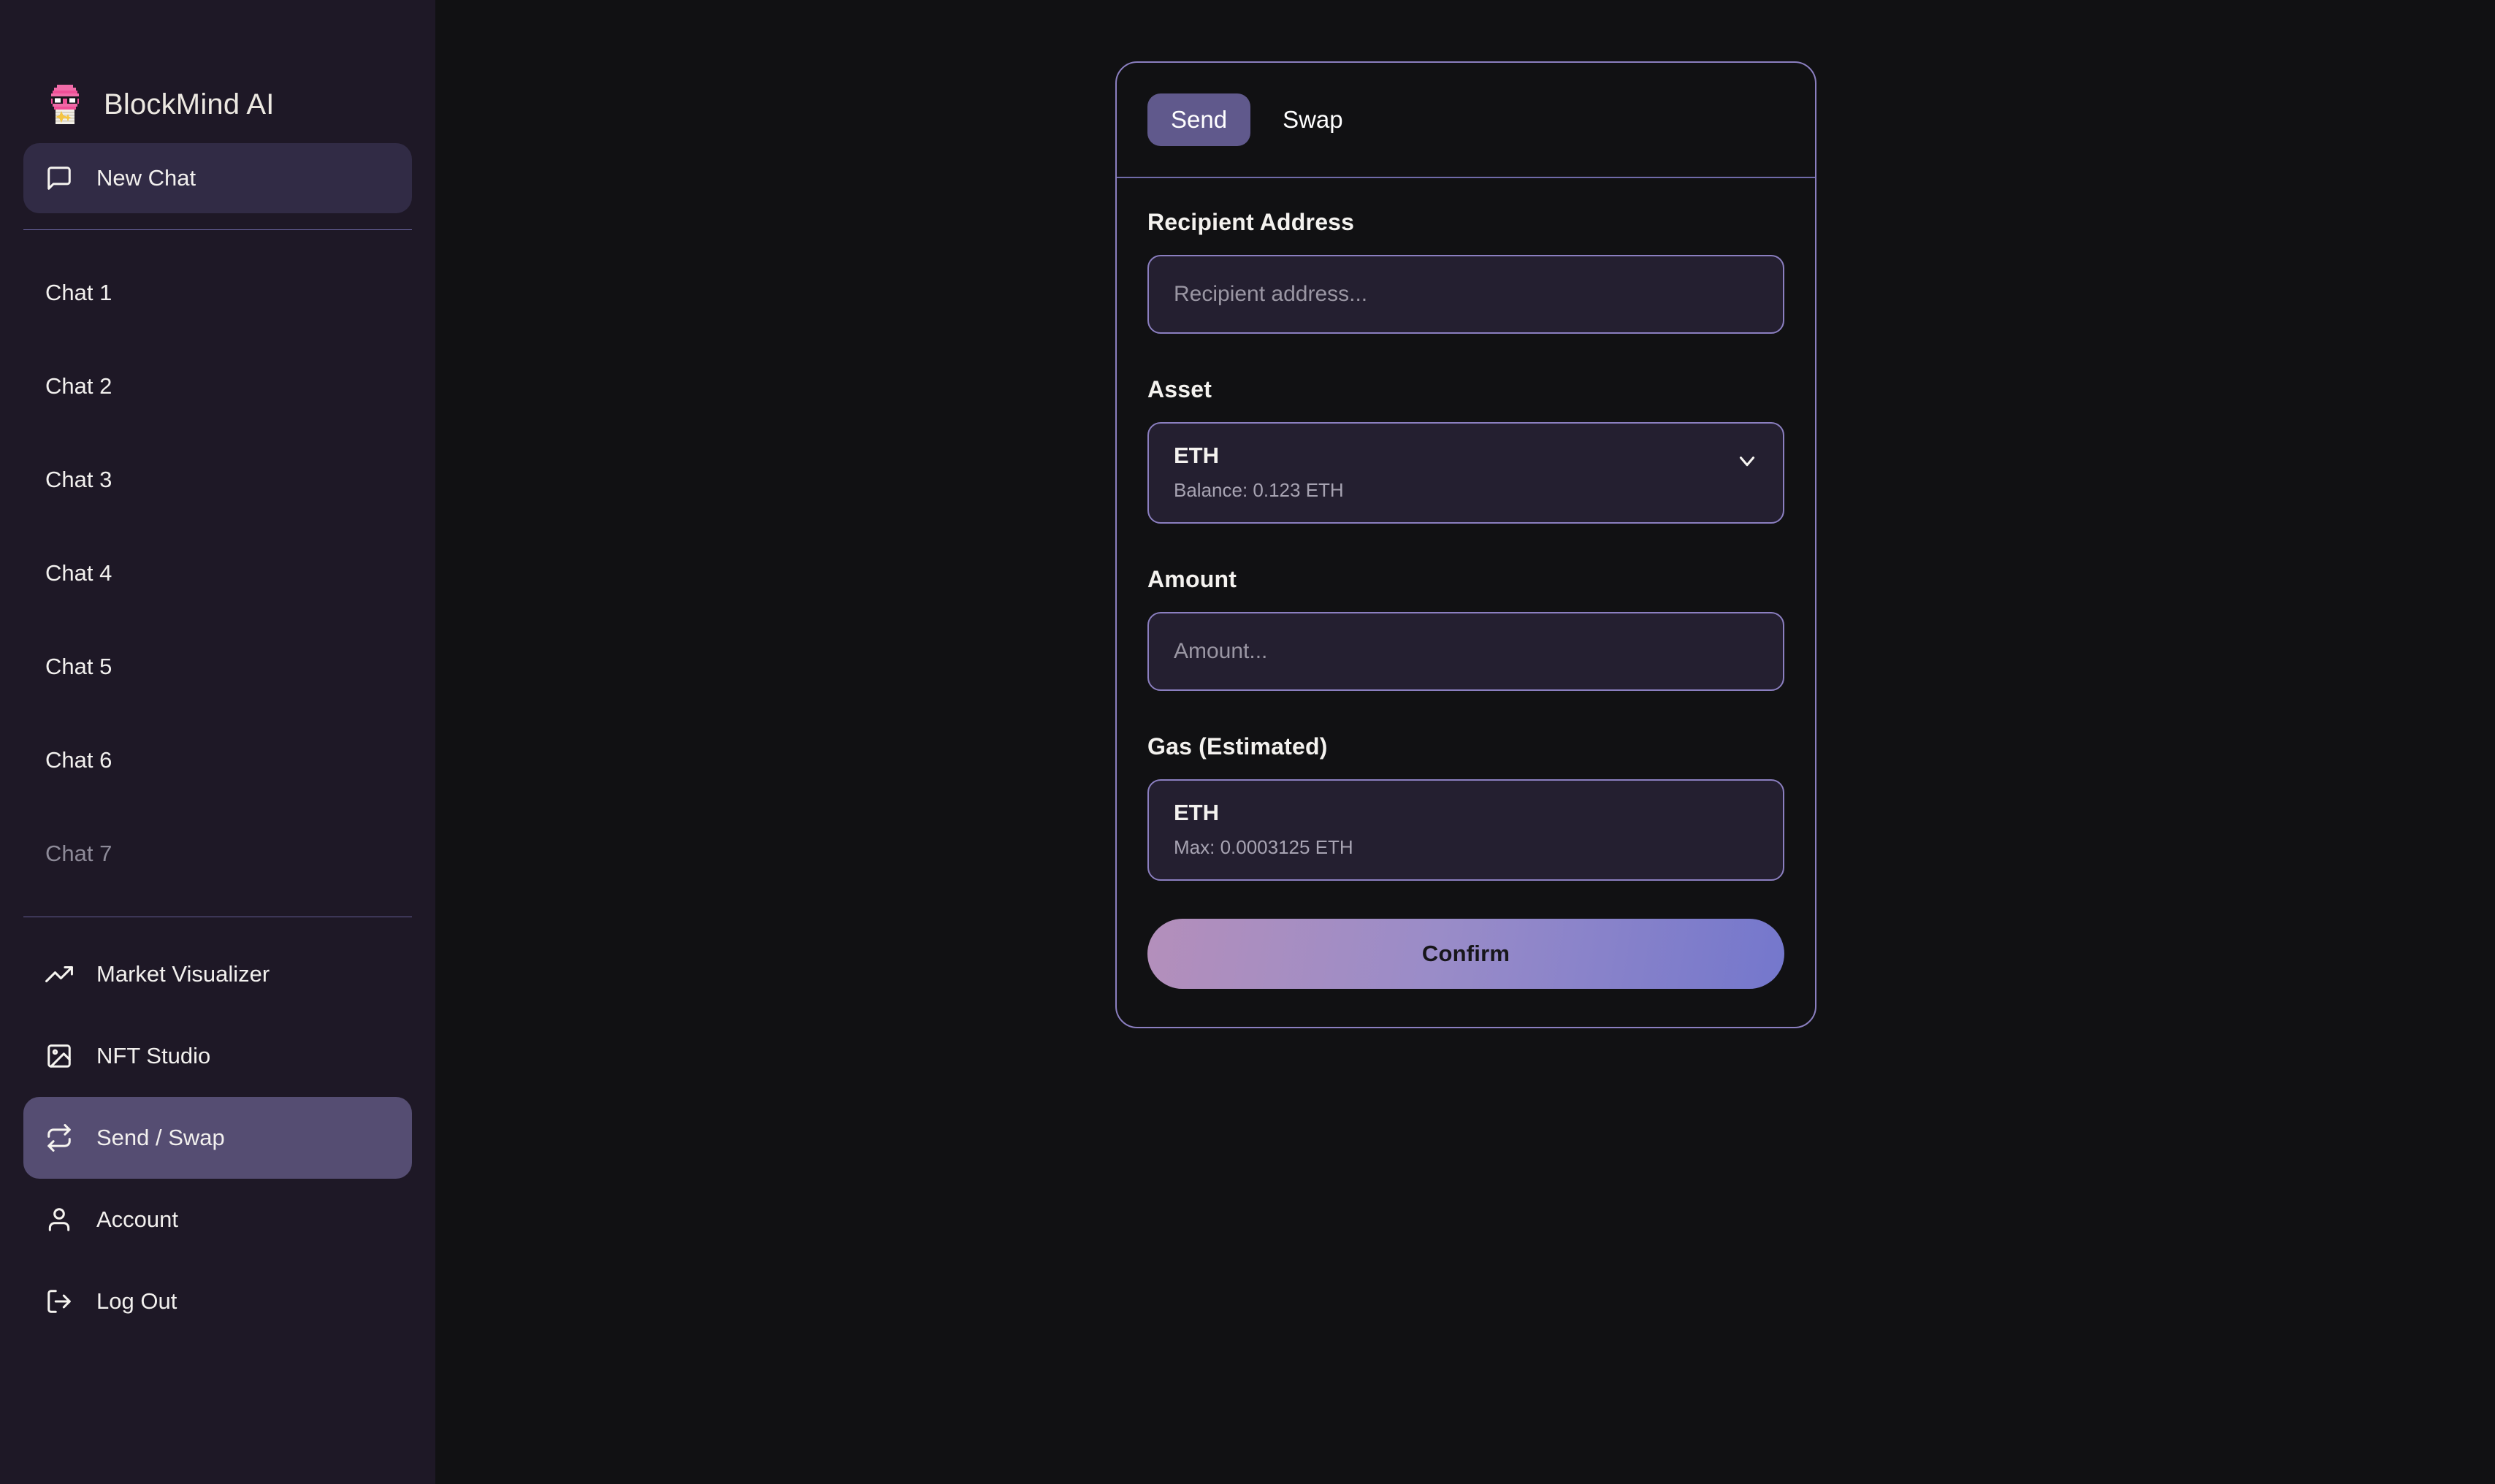 This screenshot has height=1484, width=2495. Describe the element at coordinates (217, 230) in the screenshot. I see `sidebar-divider-top` at that location.